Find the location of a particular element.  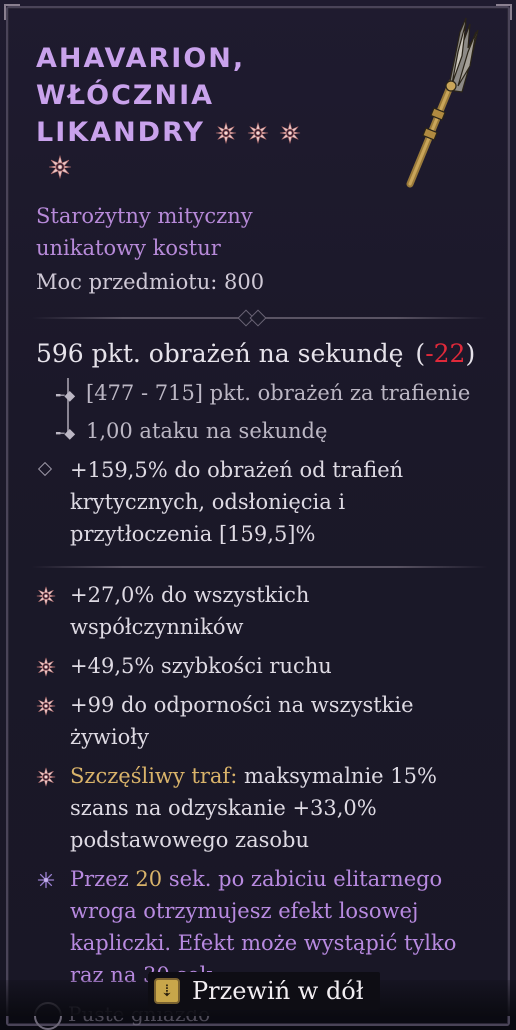

item-name-line: Włócznia is located at coordinates (125, 95).